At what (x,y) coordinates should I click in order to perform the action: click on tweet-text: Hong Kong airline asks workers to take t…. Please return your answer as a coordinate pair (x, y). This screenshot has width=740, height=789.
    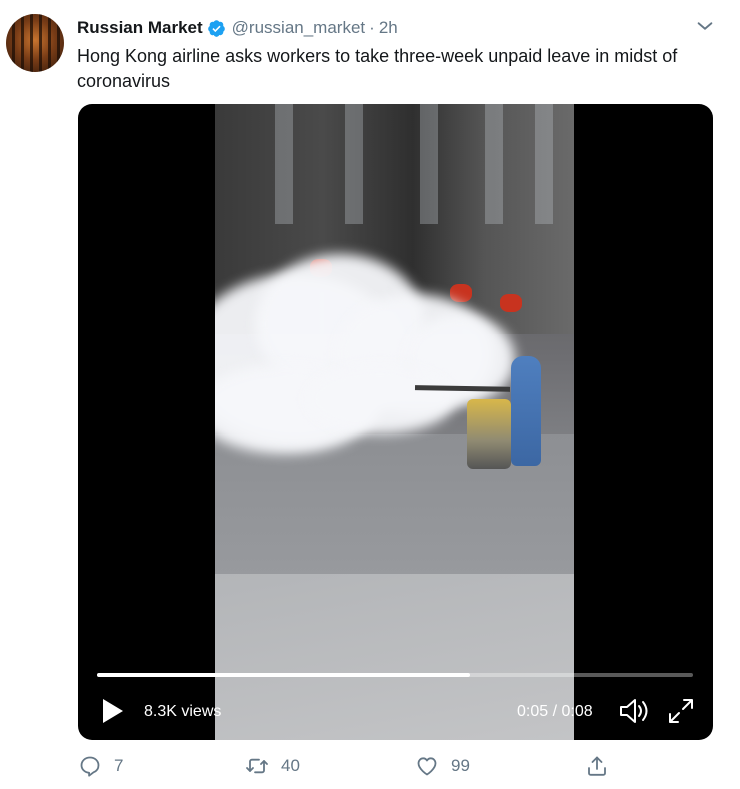
    Looking at the image, I should click on (377, 68).